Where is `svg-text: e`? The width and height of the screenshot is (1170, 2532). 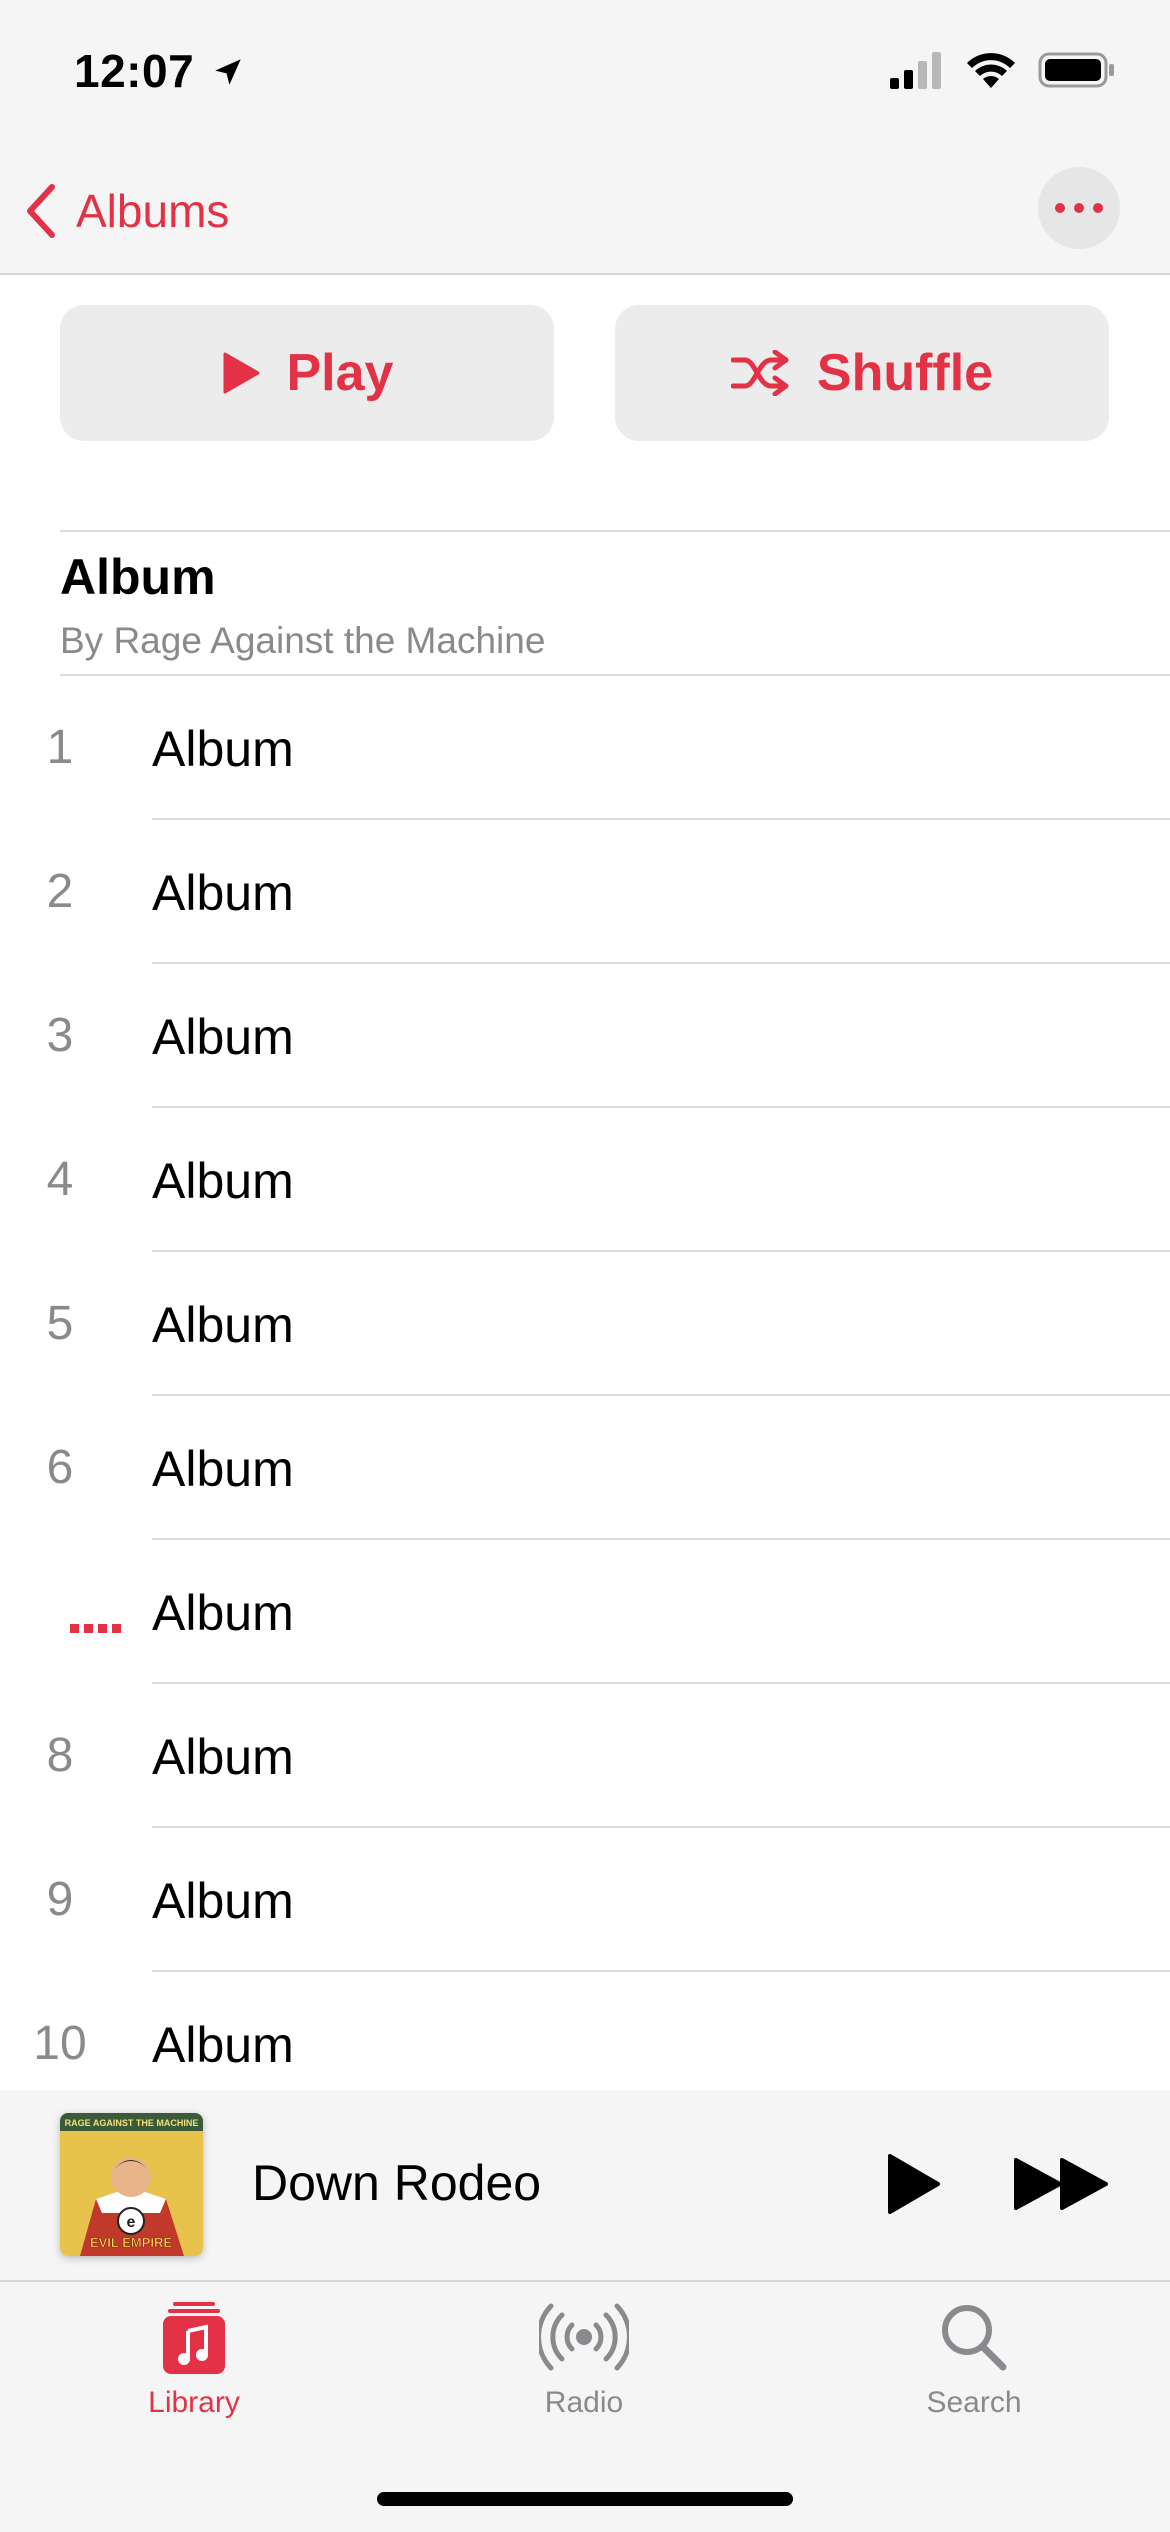 svg-text: e is located at coordinates (131, 2222).